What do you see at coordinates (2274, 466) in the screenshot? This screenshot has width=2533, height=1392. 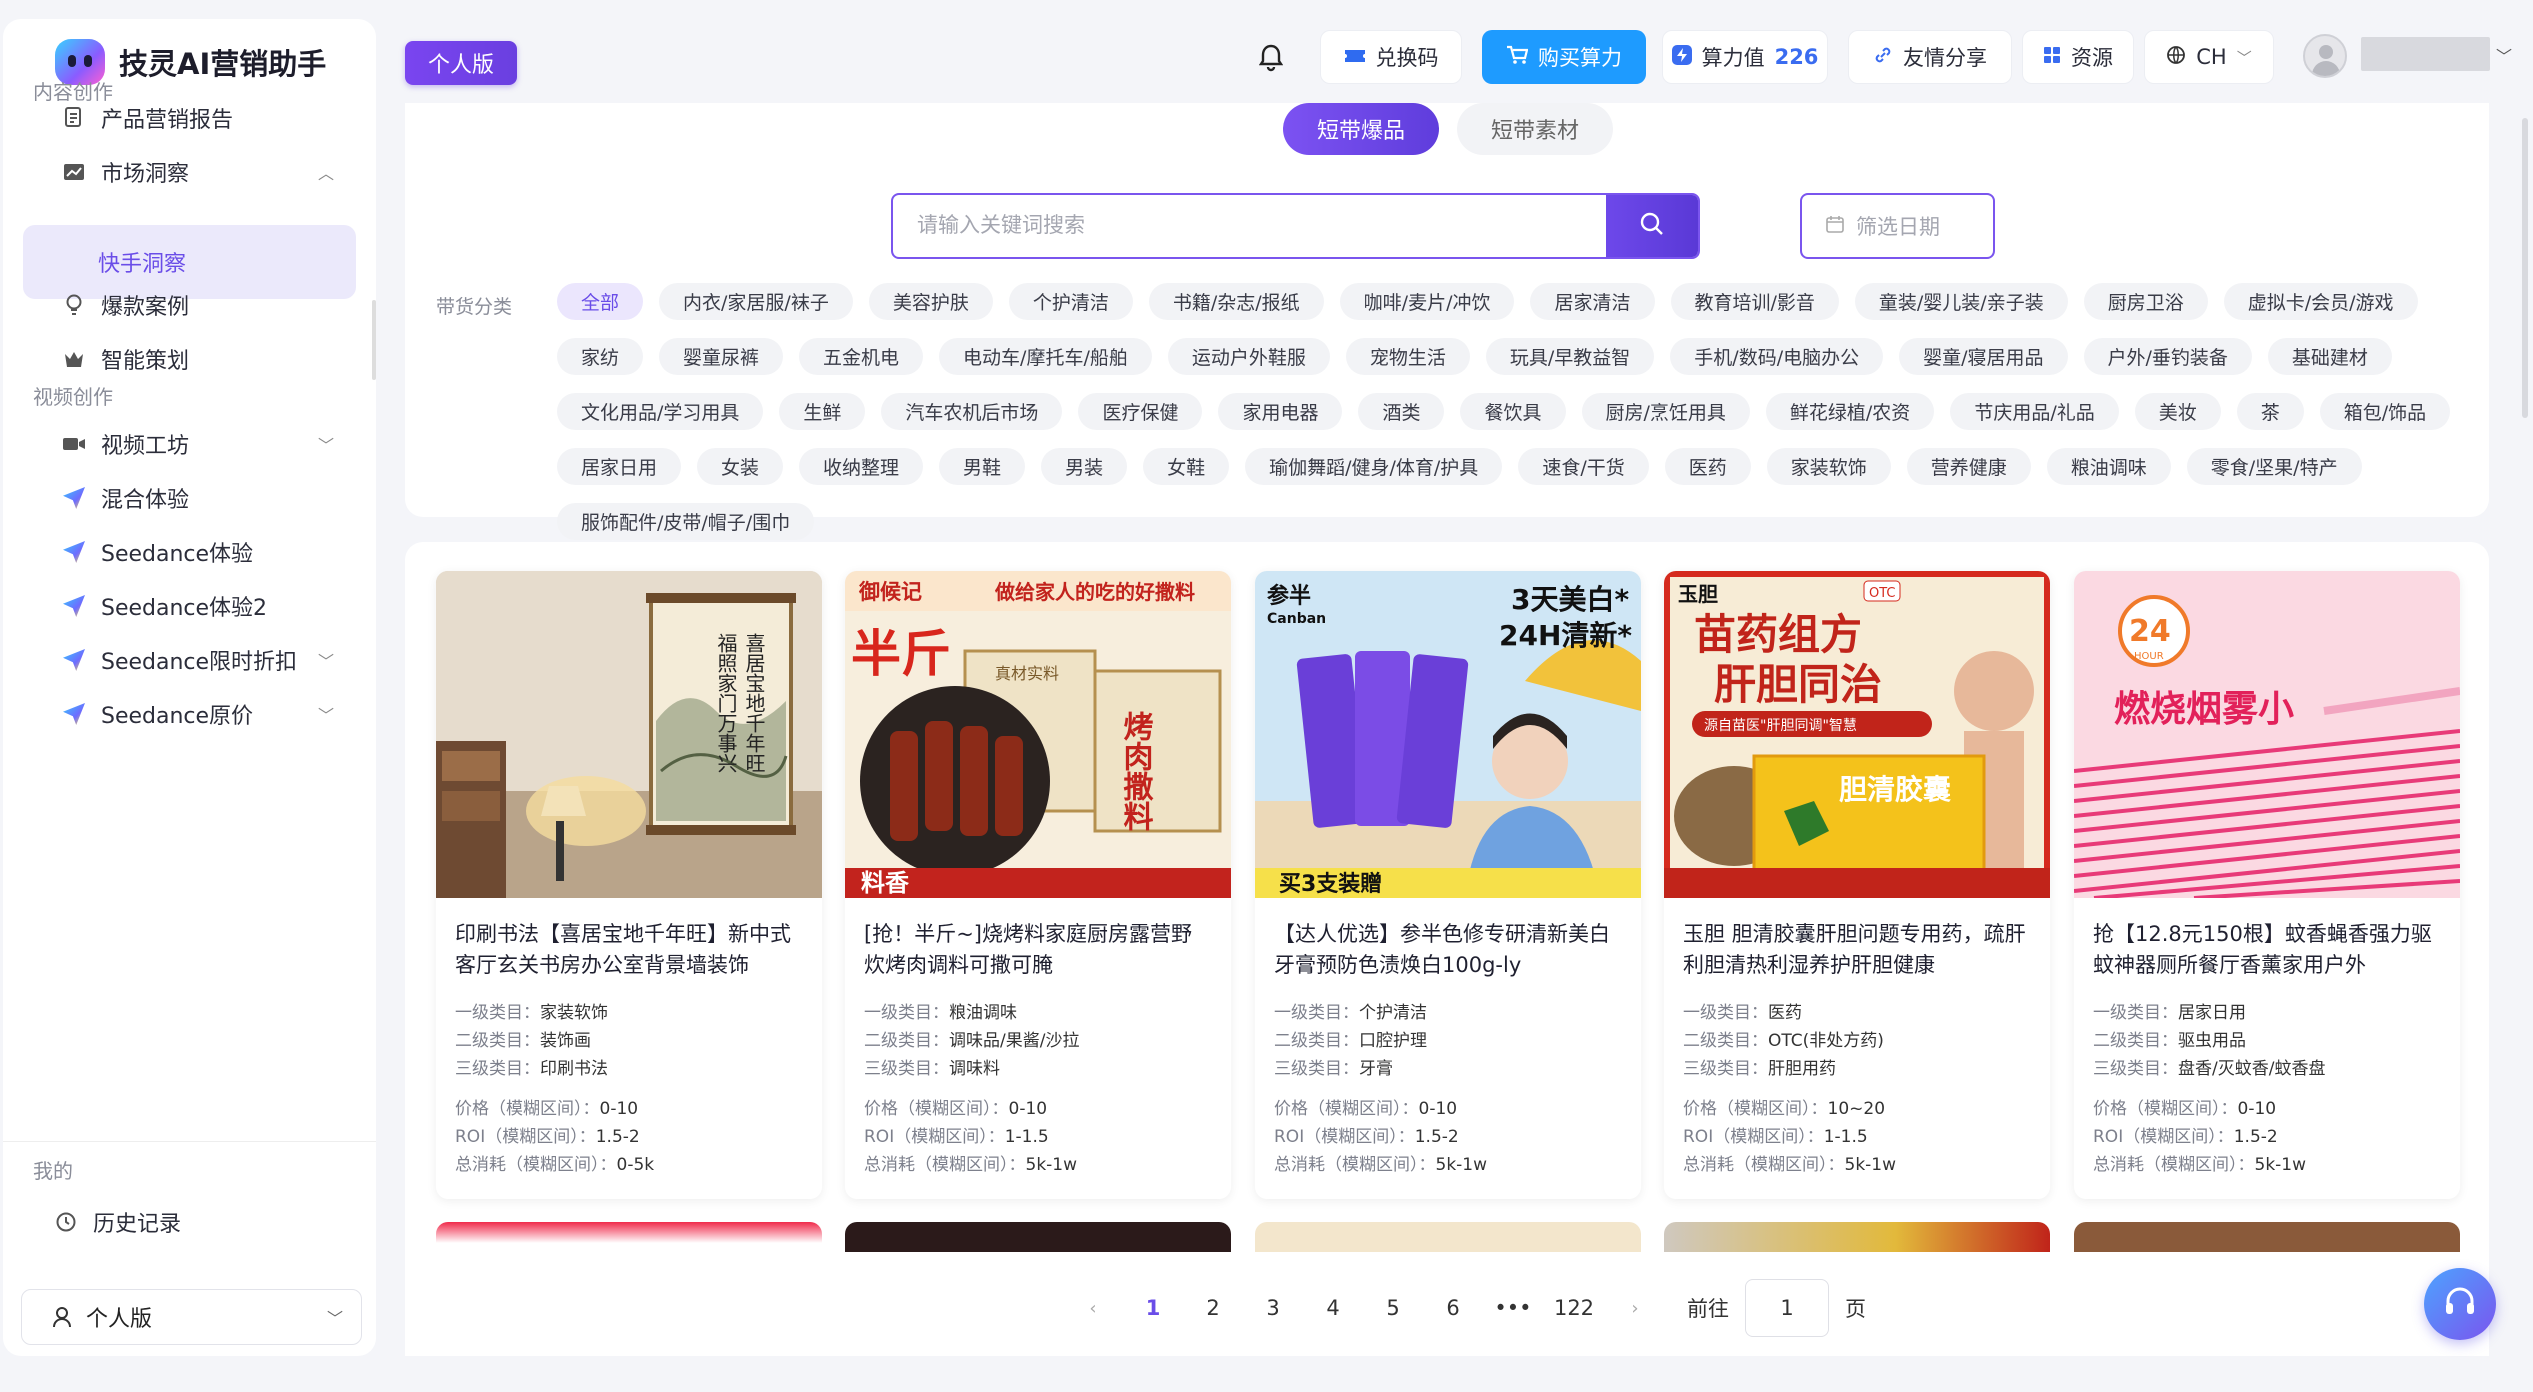 I see `category-chip: 零食/坚果/特产` at bounding box center [2274, 466].